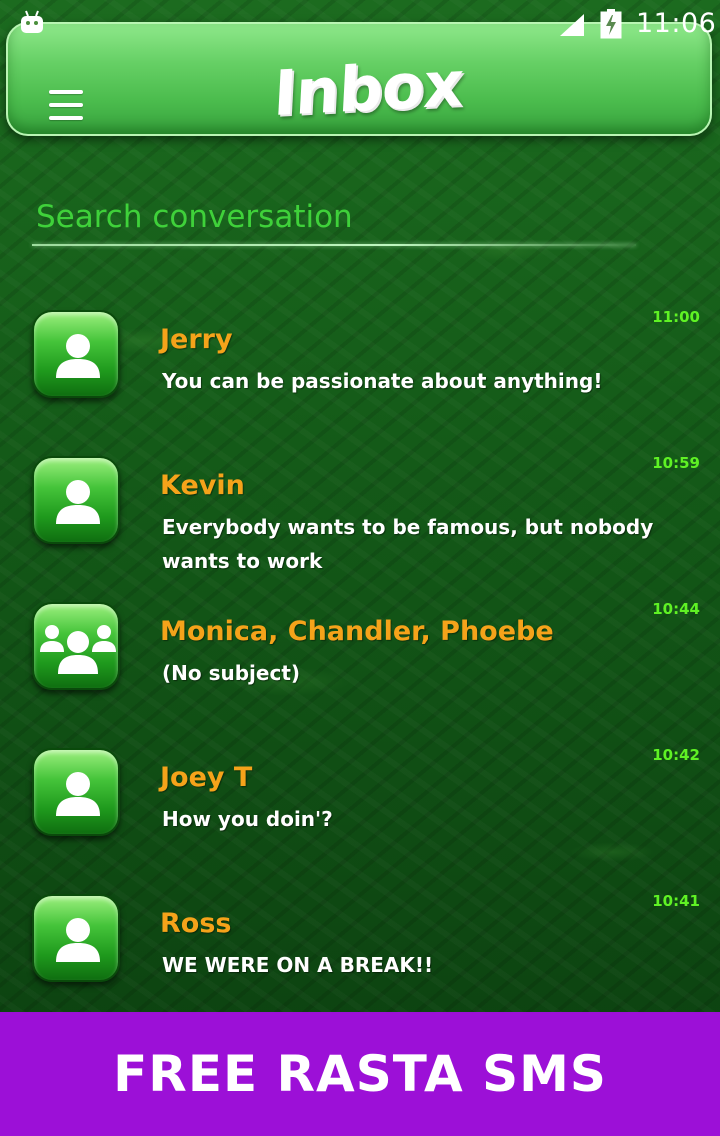 The width and height of the screenshot is (720, 1136). Describe the element at coordinates (368, 88) in the screenshot. I see `header-title: Inbox` at that location.